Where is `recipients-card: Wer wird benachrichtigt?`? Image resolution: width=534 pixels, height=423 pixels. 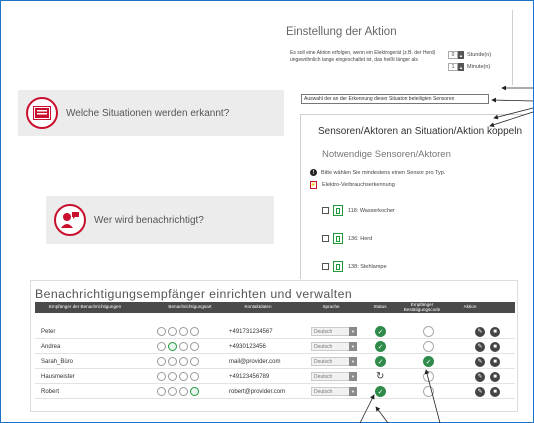 recipients-card: Wer wird benachrichtigt? is located at coordinates (160, 220).